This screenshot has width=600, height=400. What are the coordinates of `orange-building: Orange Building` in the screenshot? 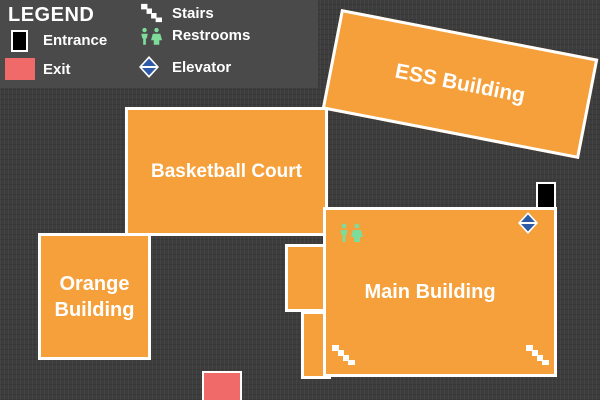 It's located at (94, 296).